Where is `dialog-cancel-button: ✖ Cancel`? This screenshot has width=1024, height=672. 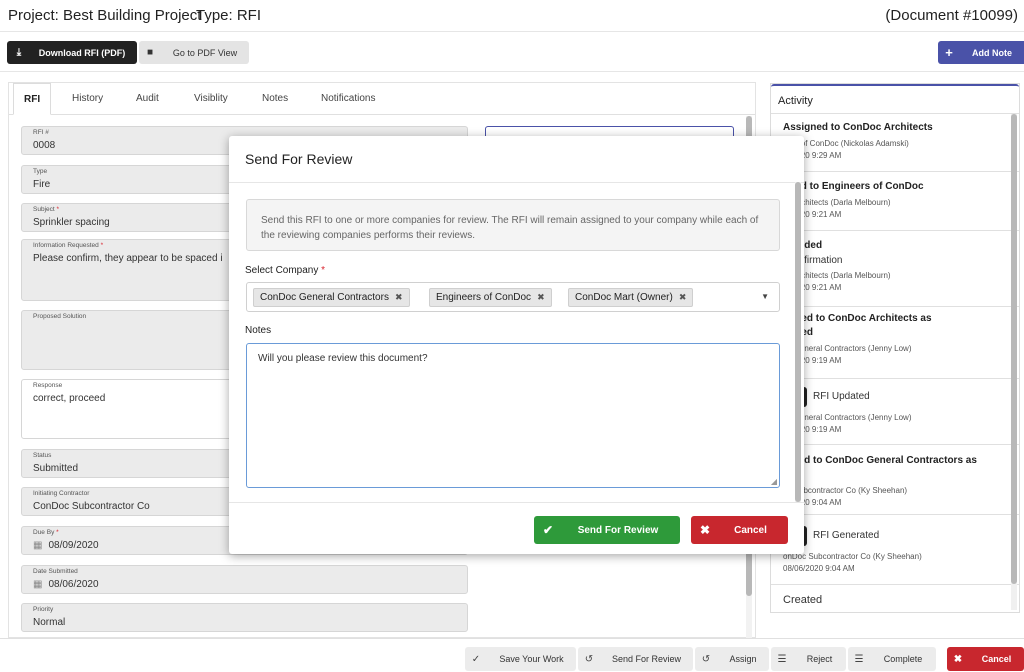 dialog-cancel-button: ✖ Cancel is located at coordinates (739, 530).